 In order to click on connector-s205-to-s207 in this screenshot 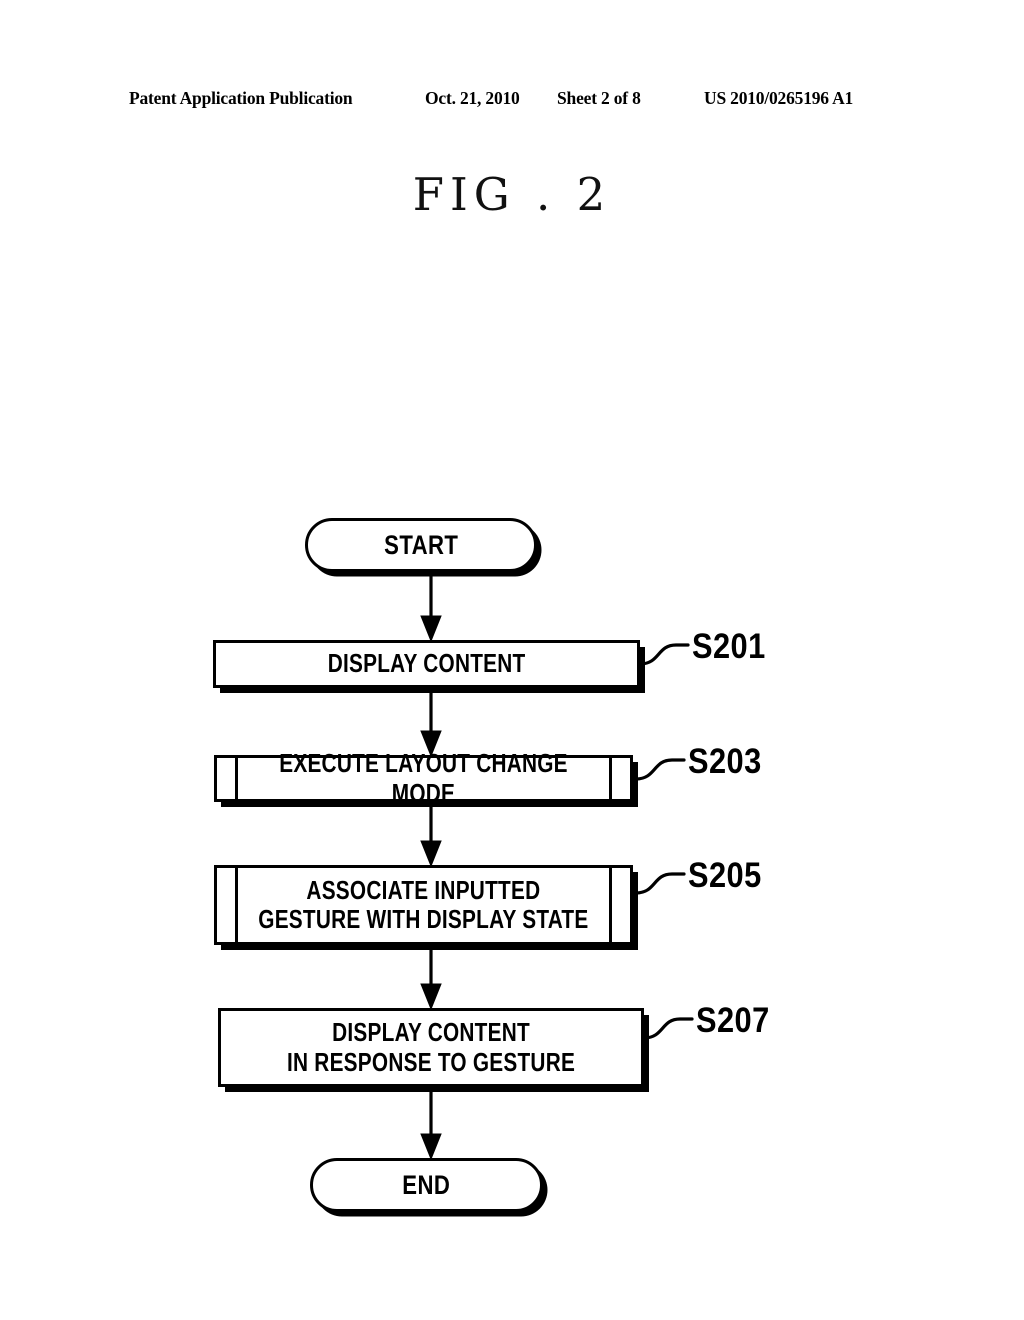, I will do `click(431, 980)`.